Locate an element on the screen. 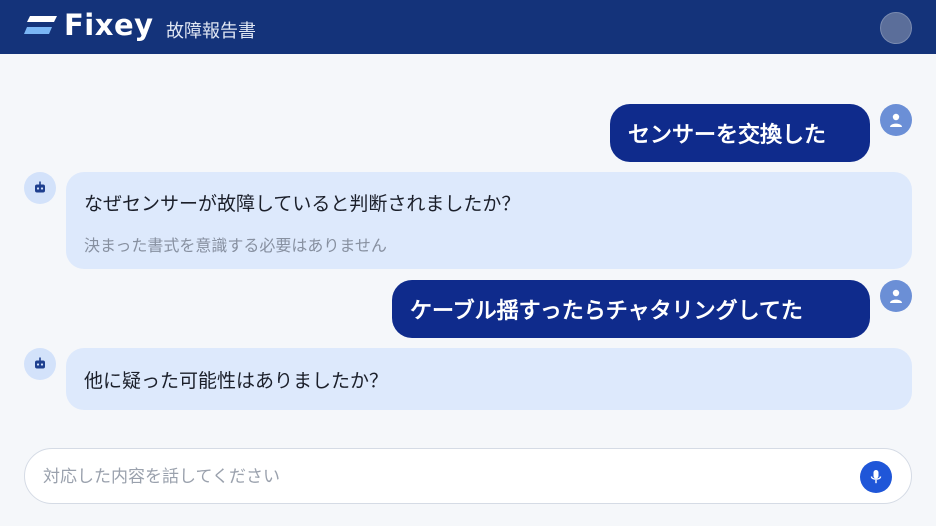  message-text: ケーブル揺すったらチャタリングしてた is located at coordinates (606, 311).